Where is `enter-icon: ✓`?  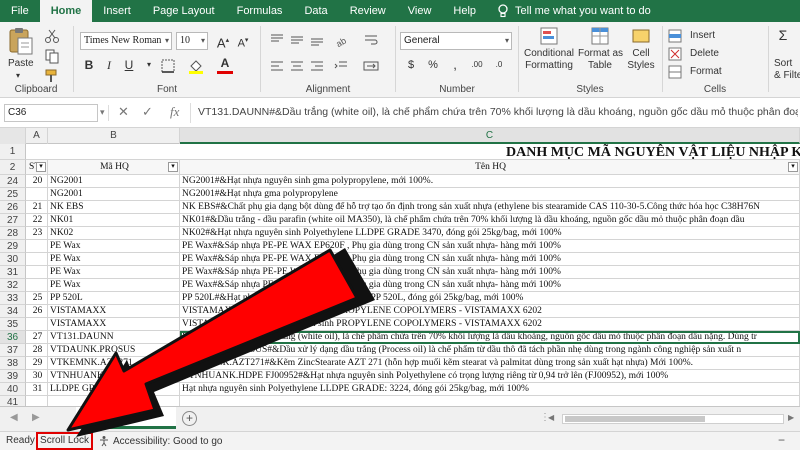
enter-icon: ✓ is located at coordinates (147, 112).